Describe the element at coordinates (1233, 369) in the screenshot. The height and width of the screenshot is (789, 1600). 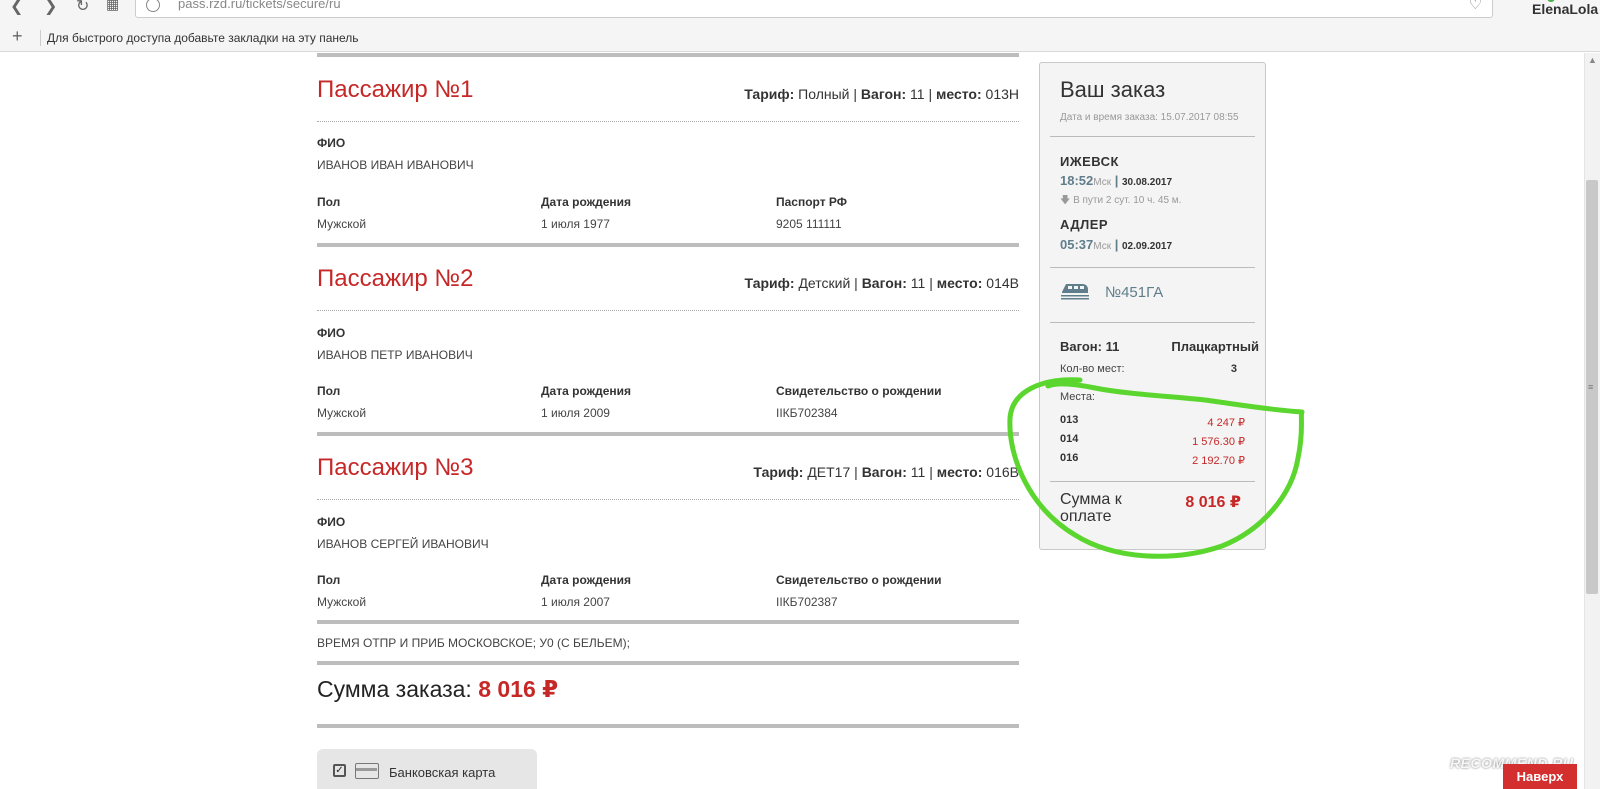
I see `seats-count-value: 3` at that location.